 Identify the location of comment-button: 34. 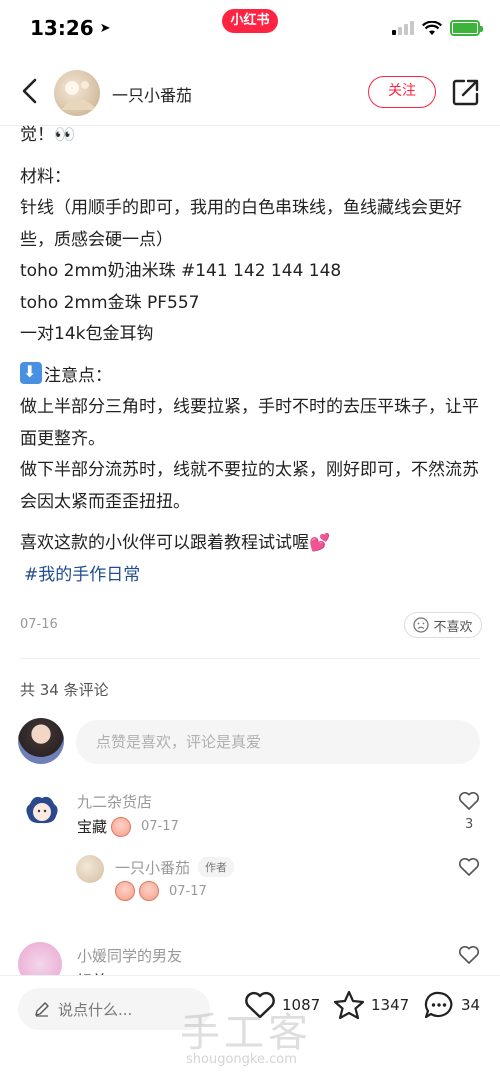
(451, 1005).